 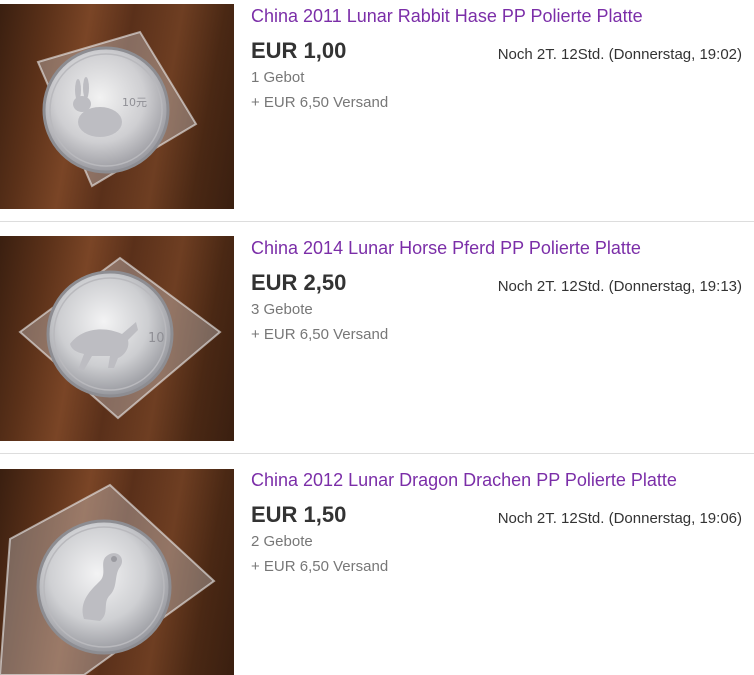 What do you see at coordinates (117, 109) in the screenshot?
I see `rabbit-coin-photo: 10元` at bounding box center [117, 109].